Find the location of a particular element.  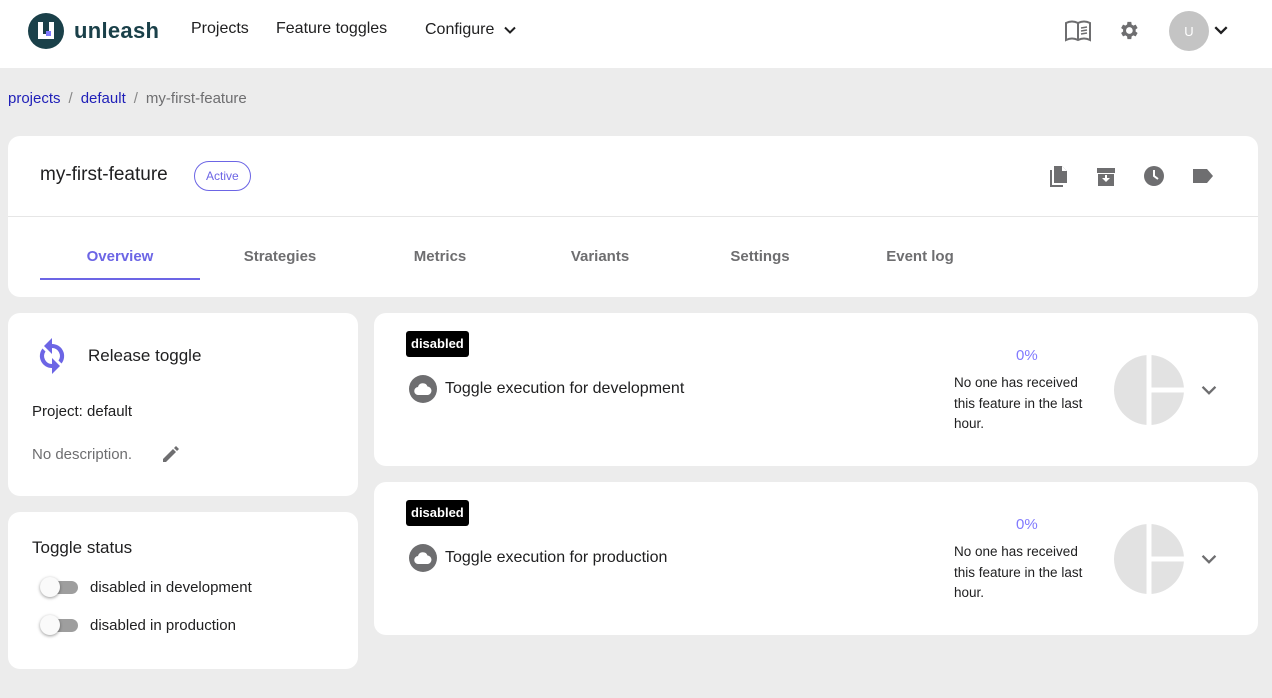

user-avatar: U is located at coordinates (1189, 31).